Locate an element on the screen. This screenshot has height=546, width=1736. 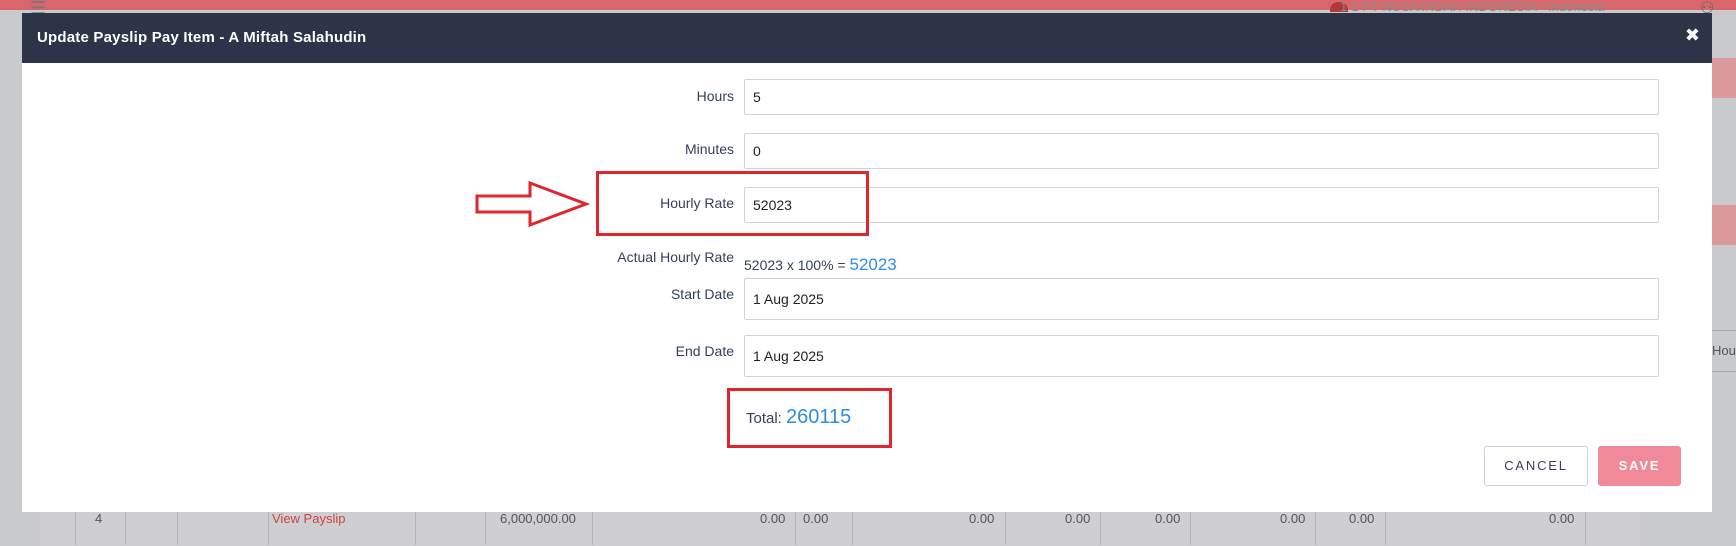
minutes-label: Minutes is located at coordinates (709, 149).